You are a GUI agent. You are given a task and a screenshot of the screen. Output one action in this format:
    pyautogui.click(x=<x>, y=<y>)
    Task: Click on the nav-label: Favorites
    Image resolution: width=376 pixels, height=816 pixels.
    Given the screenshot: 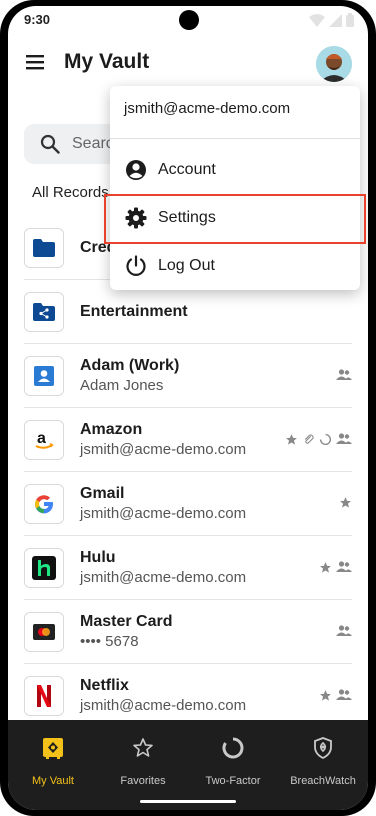 What is the action you would take?
    pyautogui.click(x=143, y=781)
    